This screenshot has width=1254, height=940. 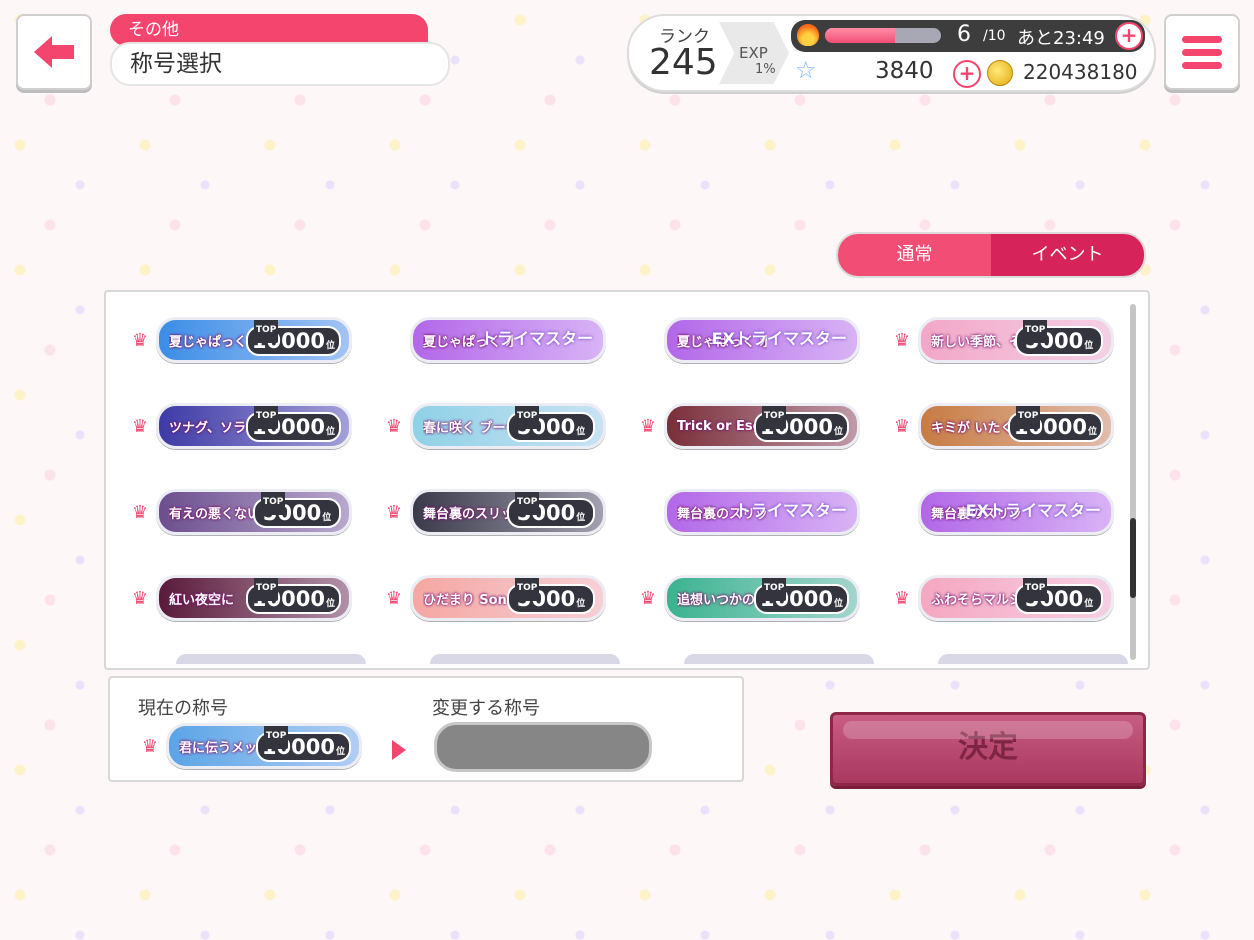 I want to click on title-badge: 新しい季節、その前にTOP5000位, so click(x=1016, y=340).